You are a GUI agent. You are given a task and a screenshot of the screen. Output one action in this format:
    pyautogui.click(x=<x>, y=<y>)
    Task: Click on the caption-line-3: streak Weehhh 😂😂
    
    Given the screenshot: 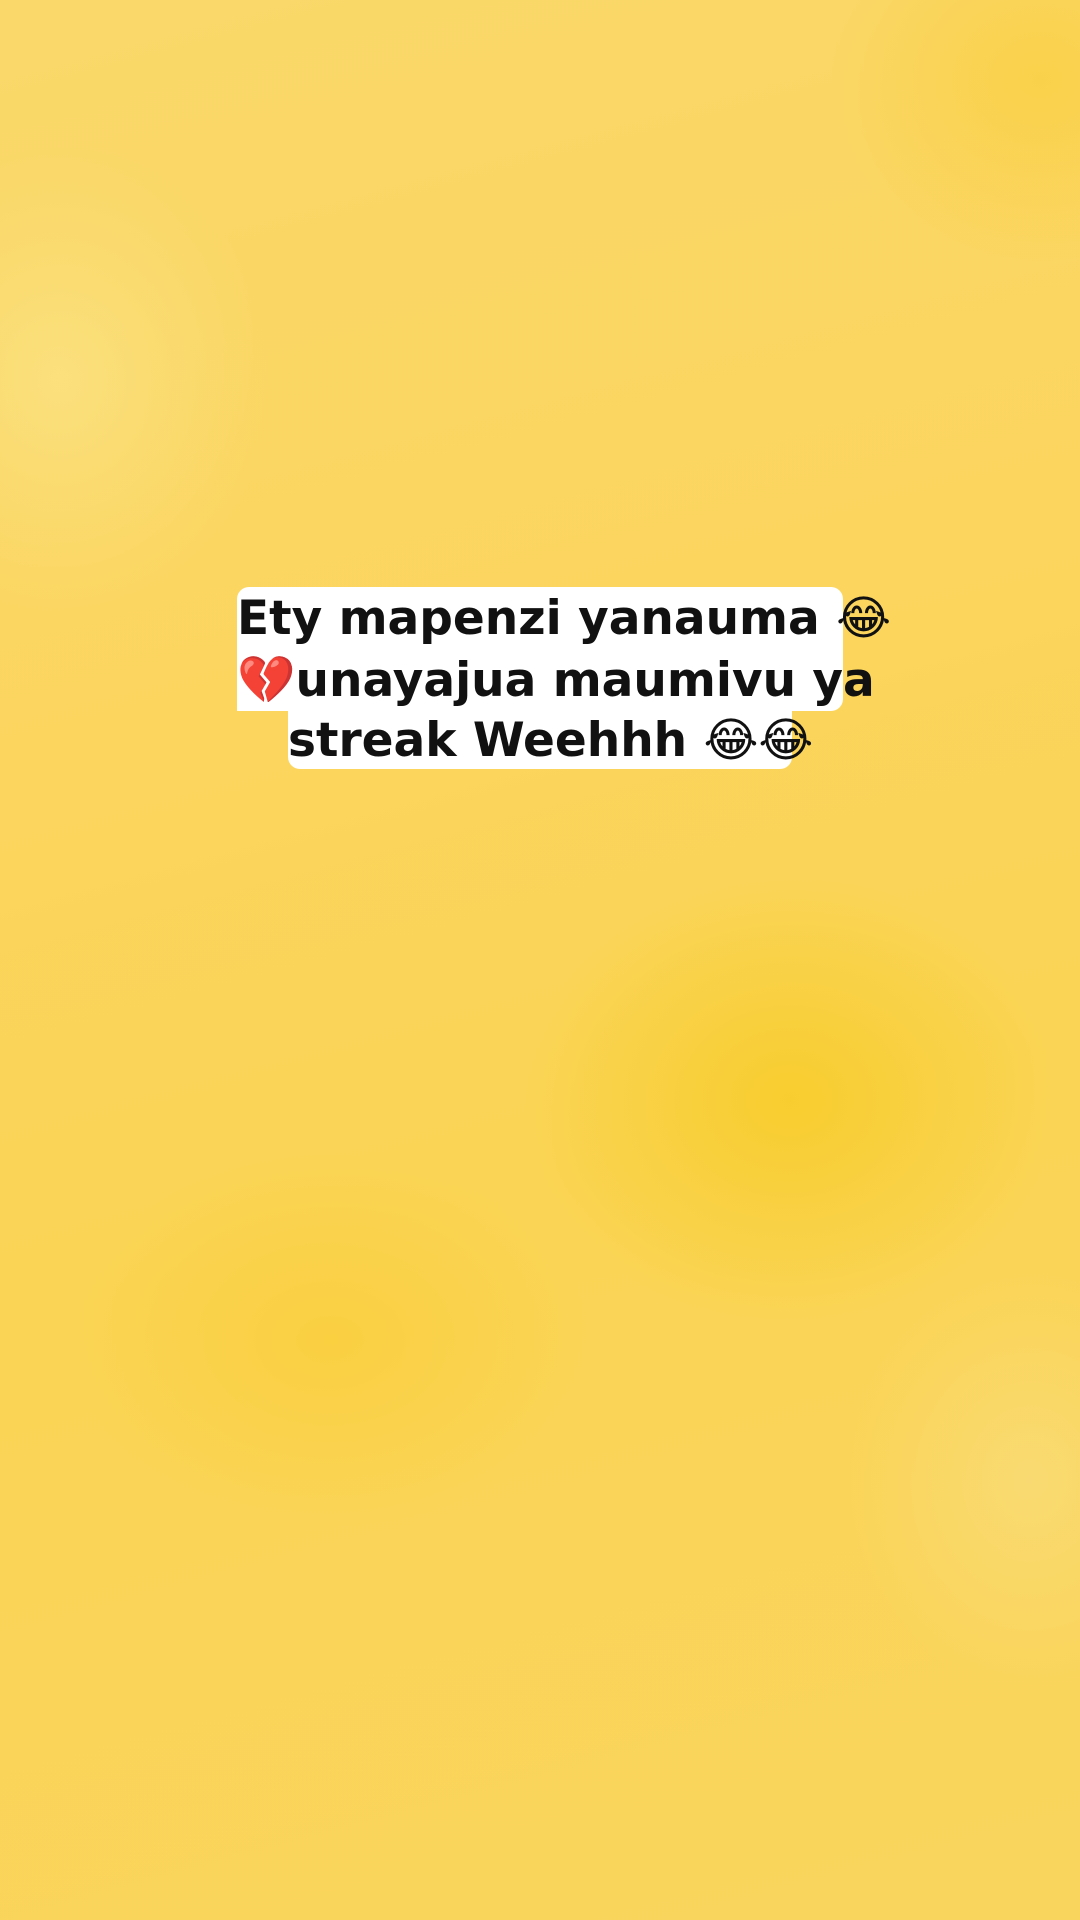 What is the action you would take?
    pyautogui.click(x=551, y=740)
    